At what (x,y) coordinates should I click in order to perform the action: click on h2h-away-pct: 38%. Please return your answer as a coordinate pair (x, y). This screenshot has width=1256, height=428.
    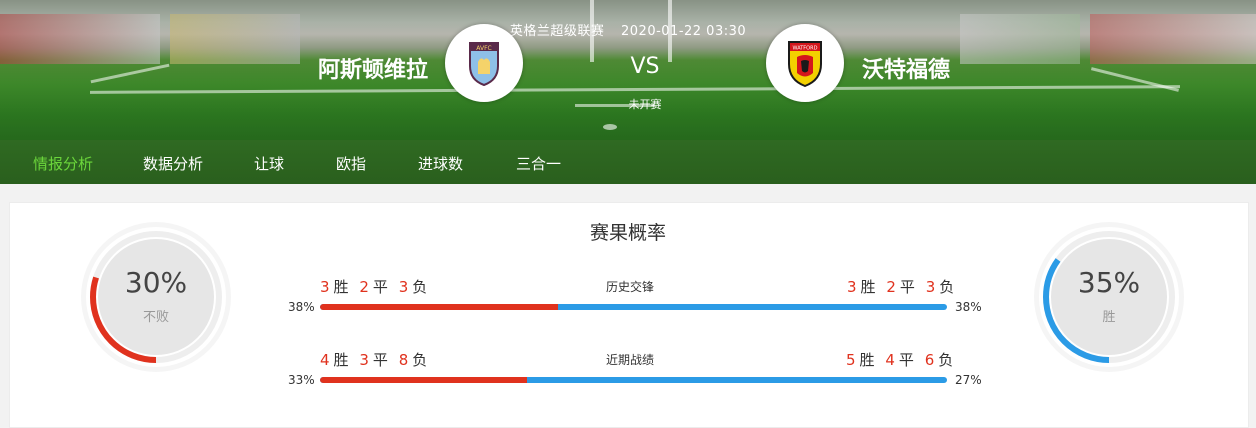
    Looking at the image, I should click on (968, 307).